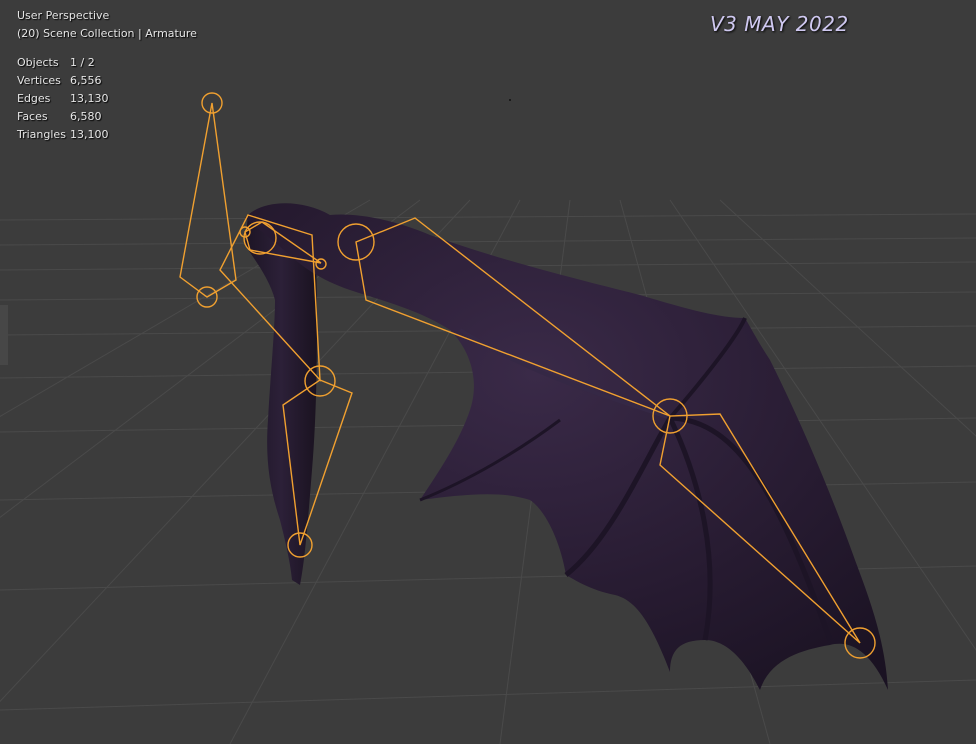  What do you see at coordinates (89, 134) in the screenshot?
I see `stat-value: 13,100` at bounding box center [89, 134].